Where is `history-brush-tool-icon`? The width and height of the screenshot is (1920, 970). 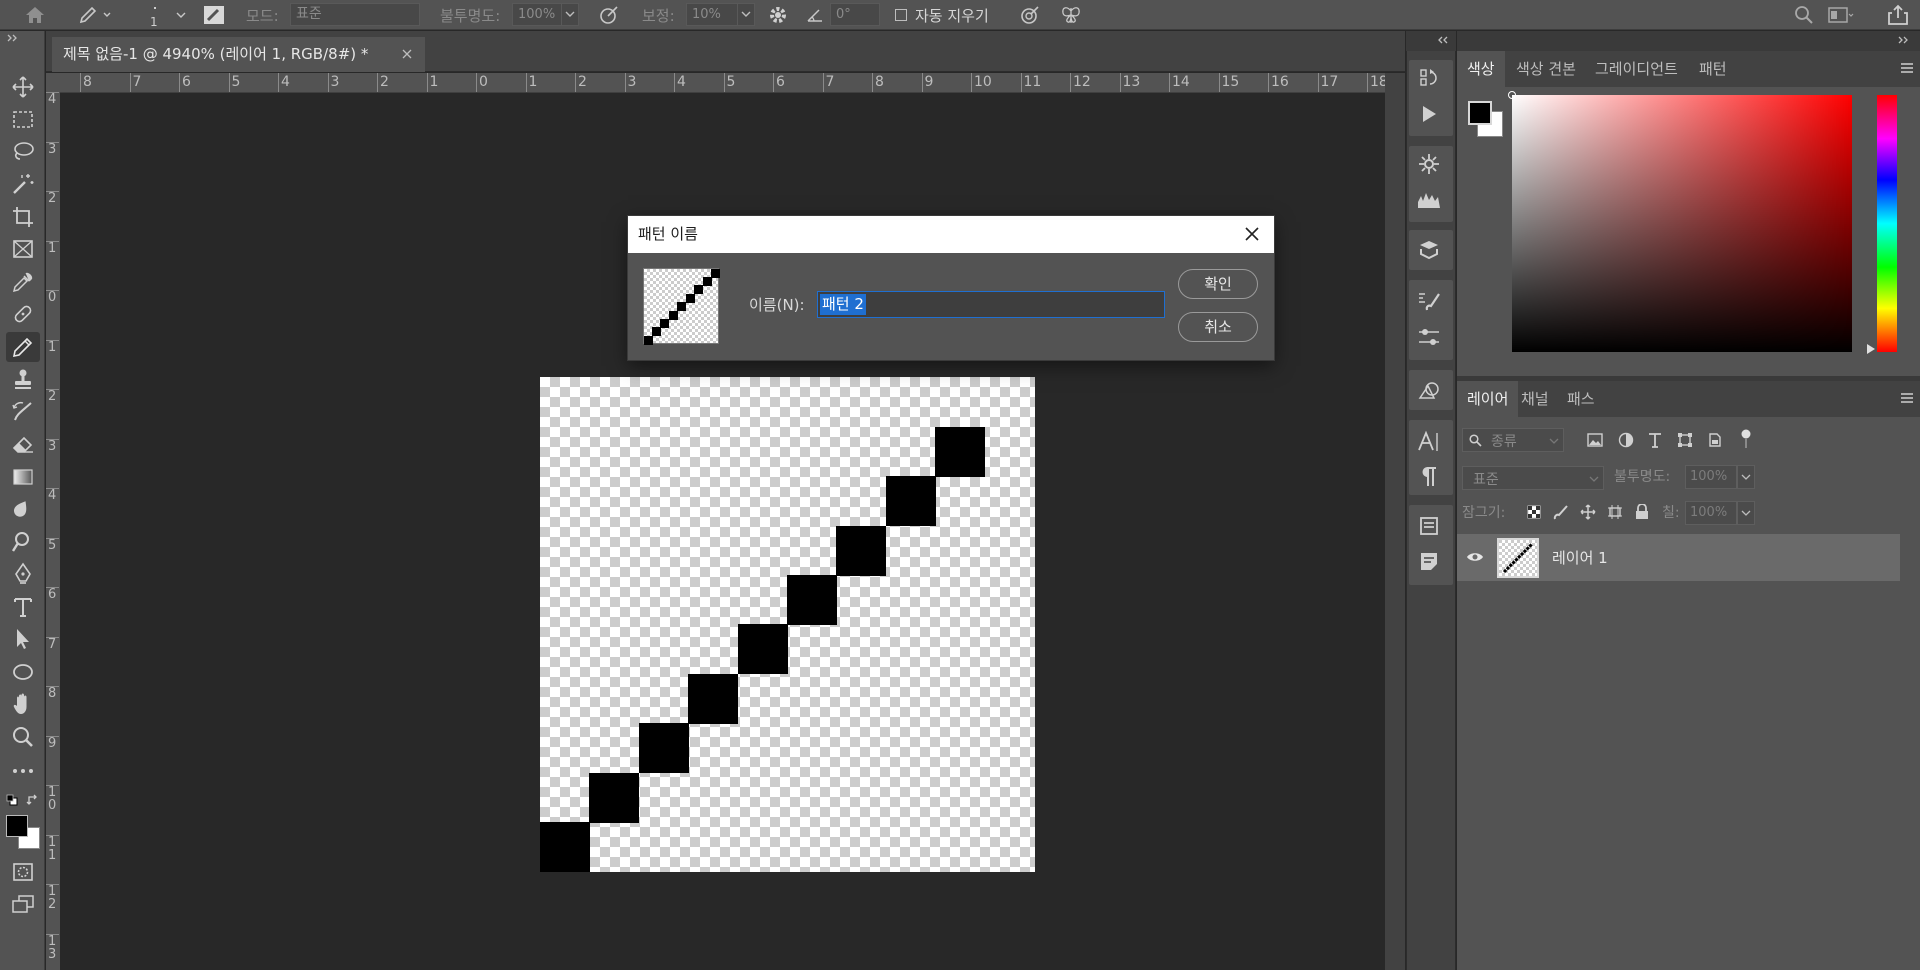 history-brush-tool-icon is located at coordinates (23, 412).